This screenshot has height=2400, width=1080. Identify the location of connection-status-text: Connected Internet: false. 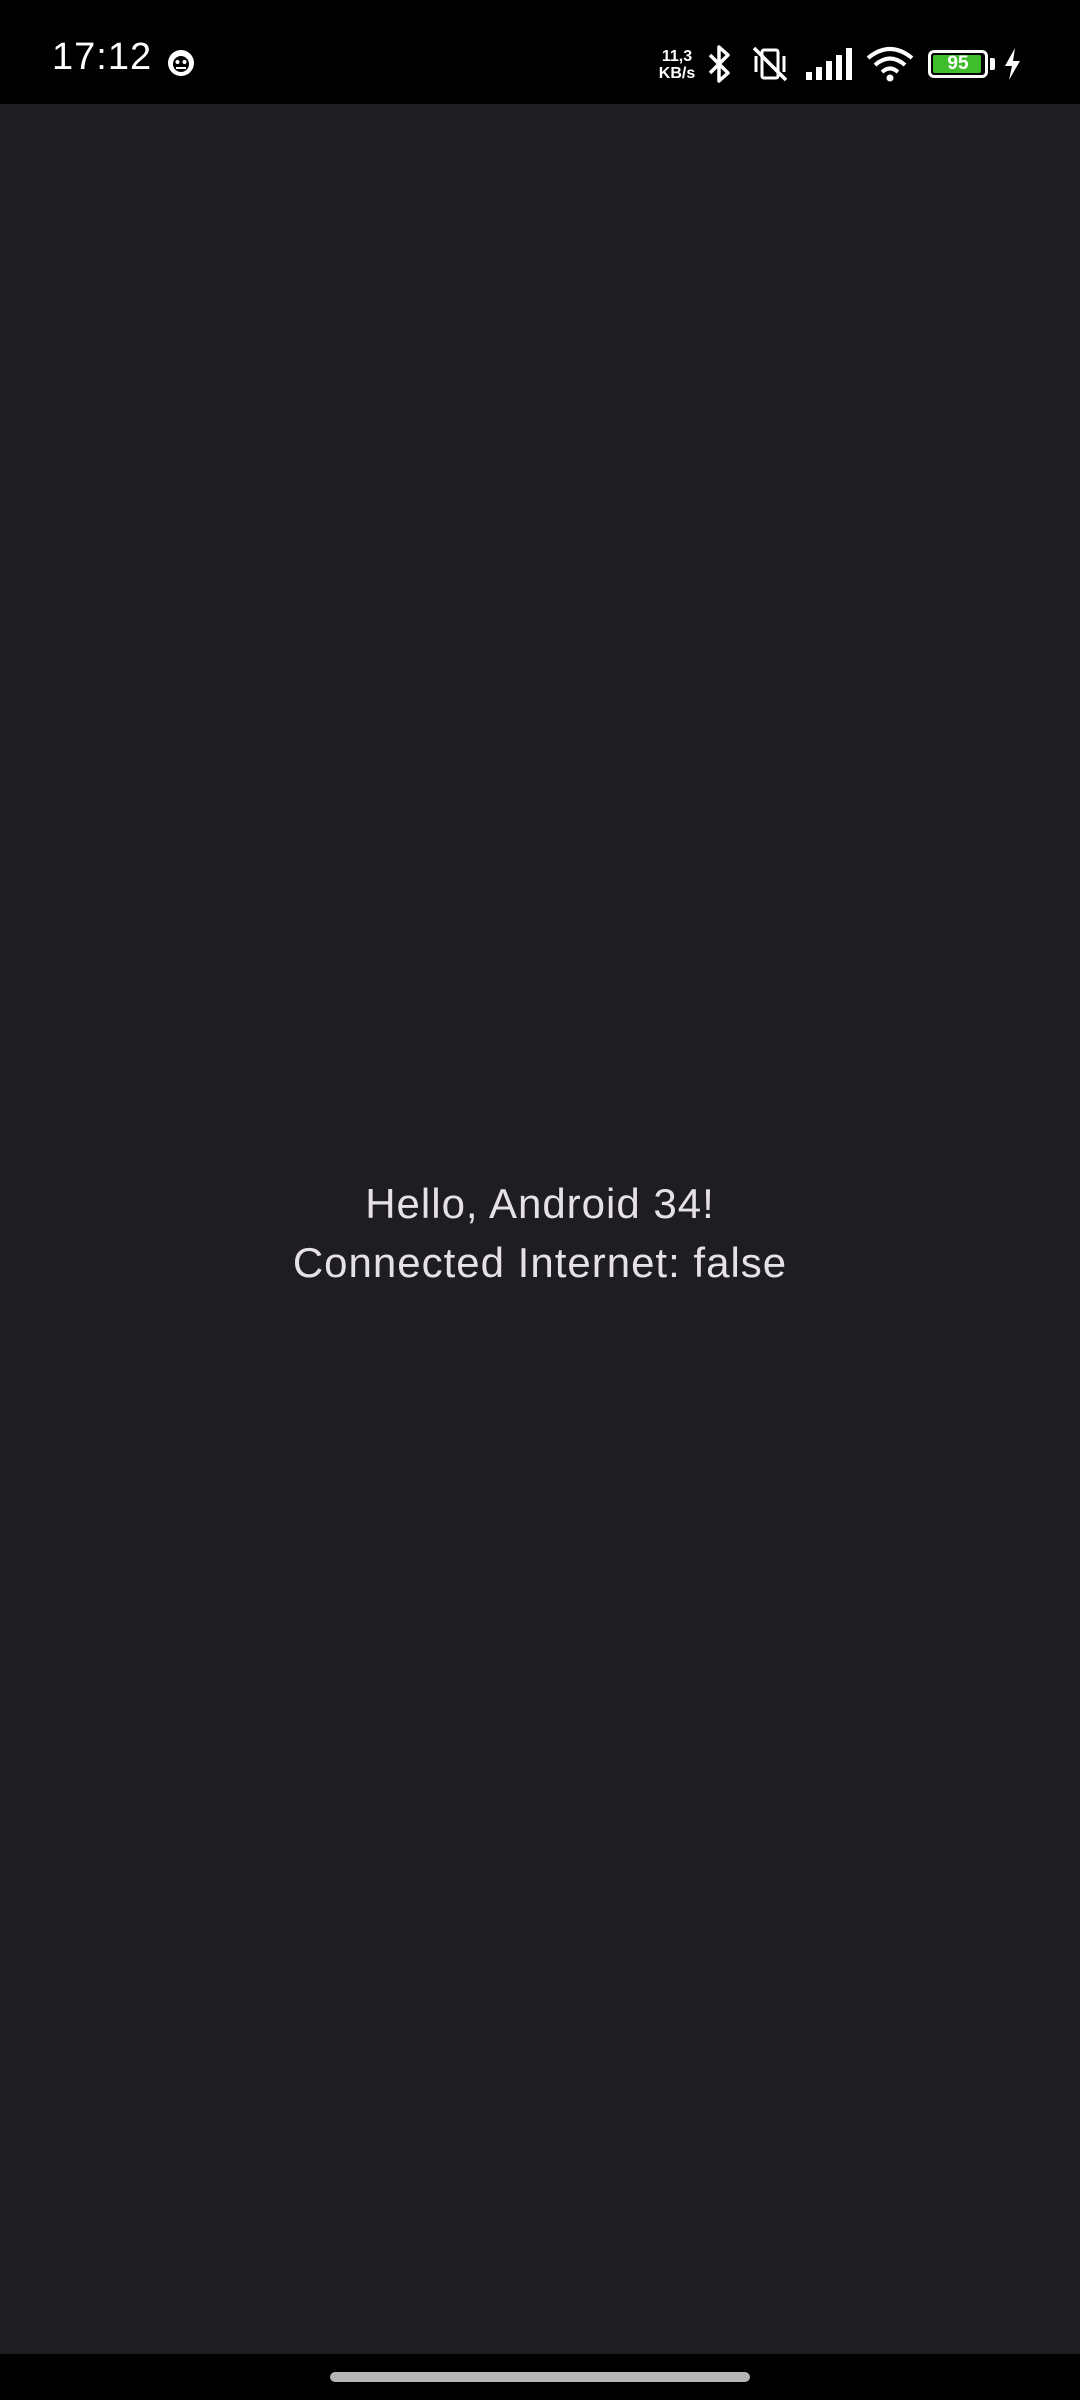
(540, 1262).